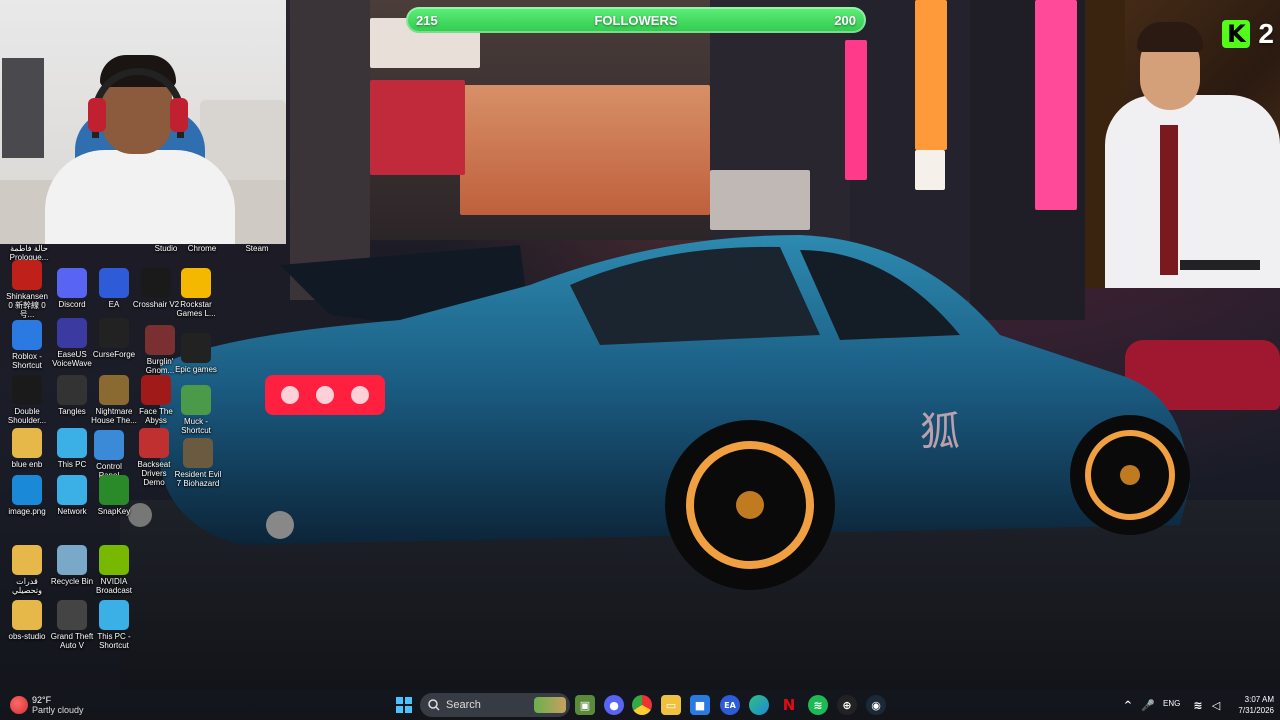  I want to click on taskbar-file-explorer-icon: ▭, so click(671, 705).